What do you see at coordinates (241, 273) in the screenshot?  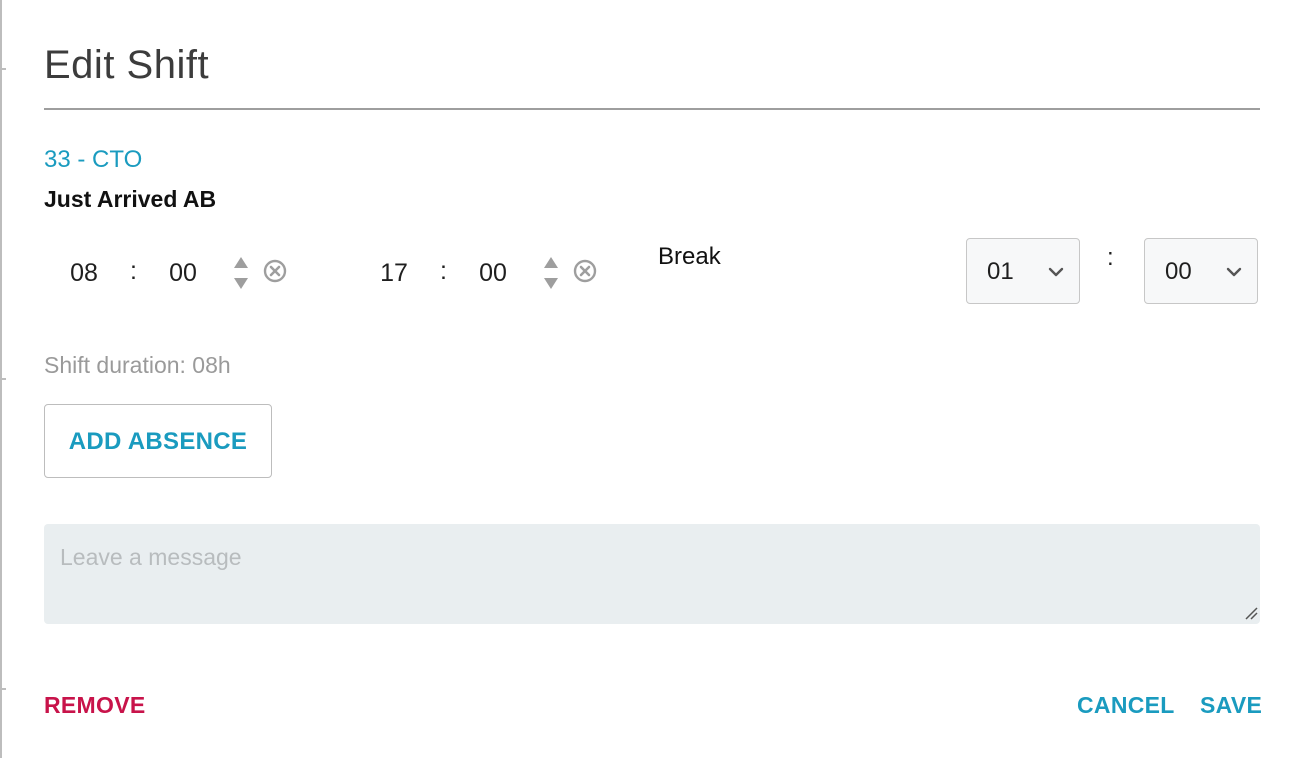 I see `start-time-spinner-icon` at bounding box center [241, 273].